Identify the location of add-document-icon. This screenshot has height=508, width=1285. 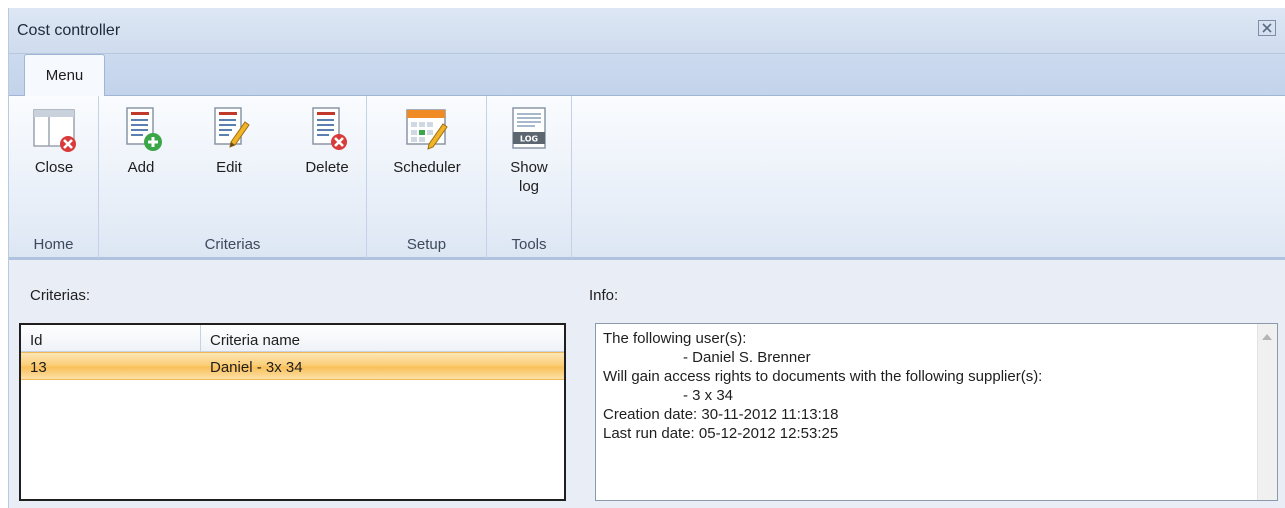
(141, 128).